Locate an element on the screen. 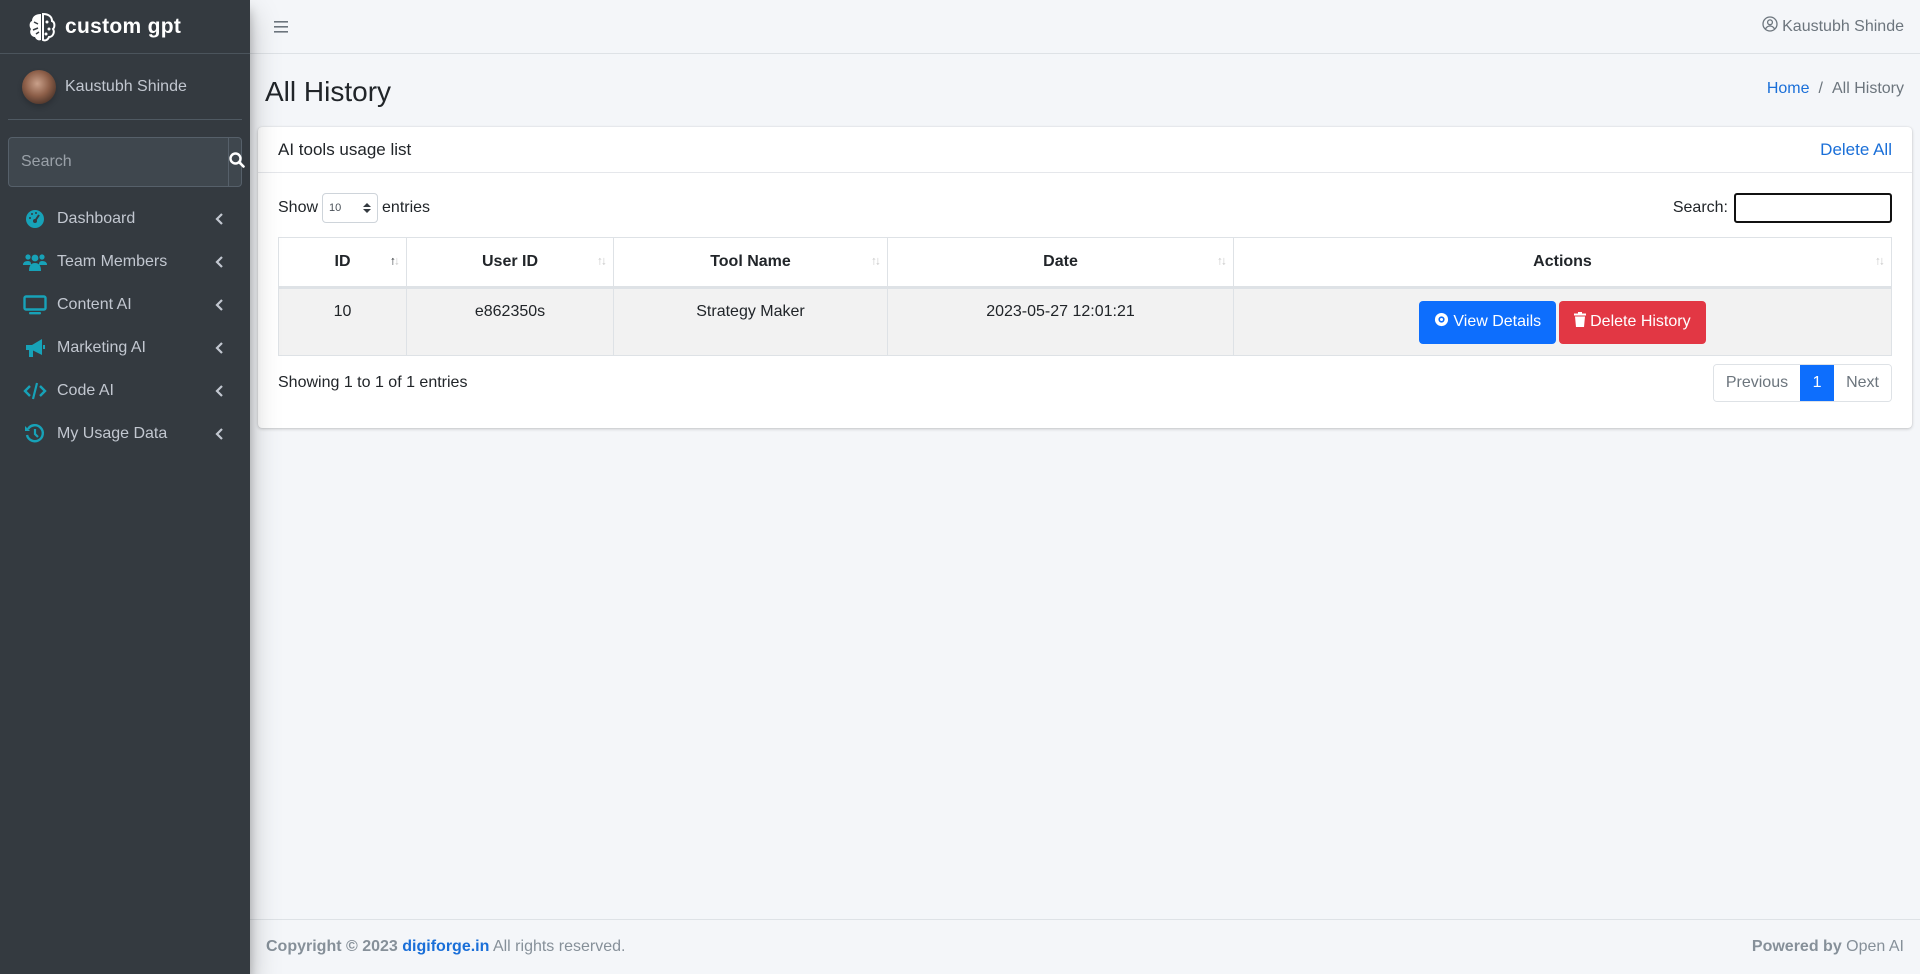 The width and height of the screenshot is (1920, 974). column-label: ID is located at coordinates (342, 261).